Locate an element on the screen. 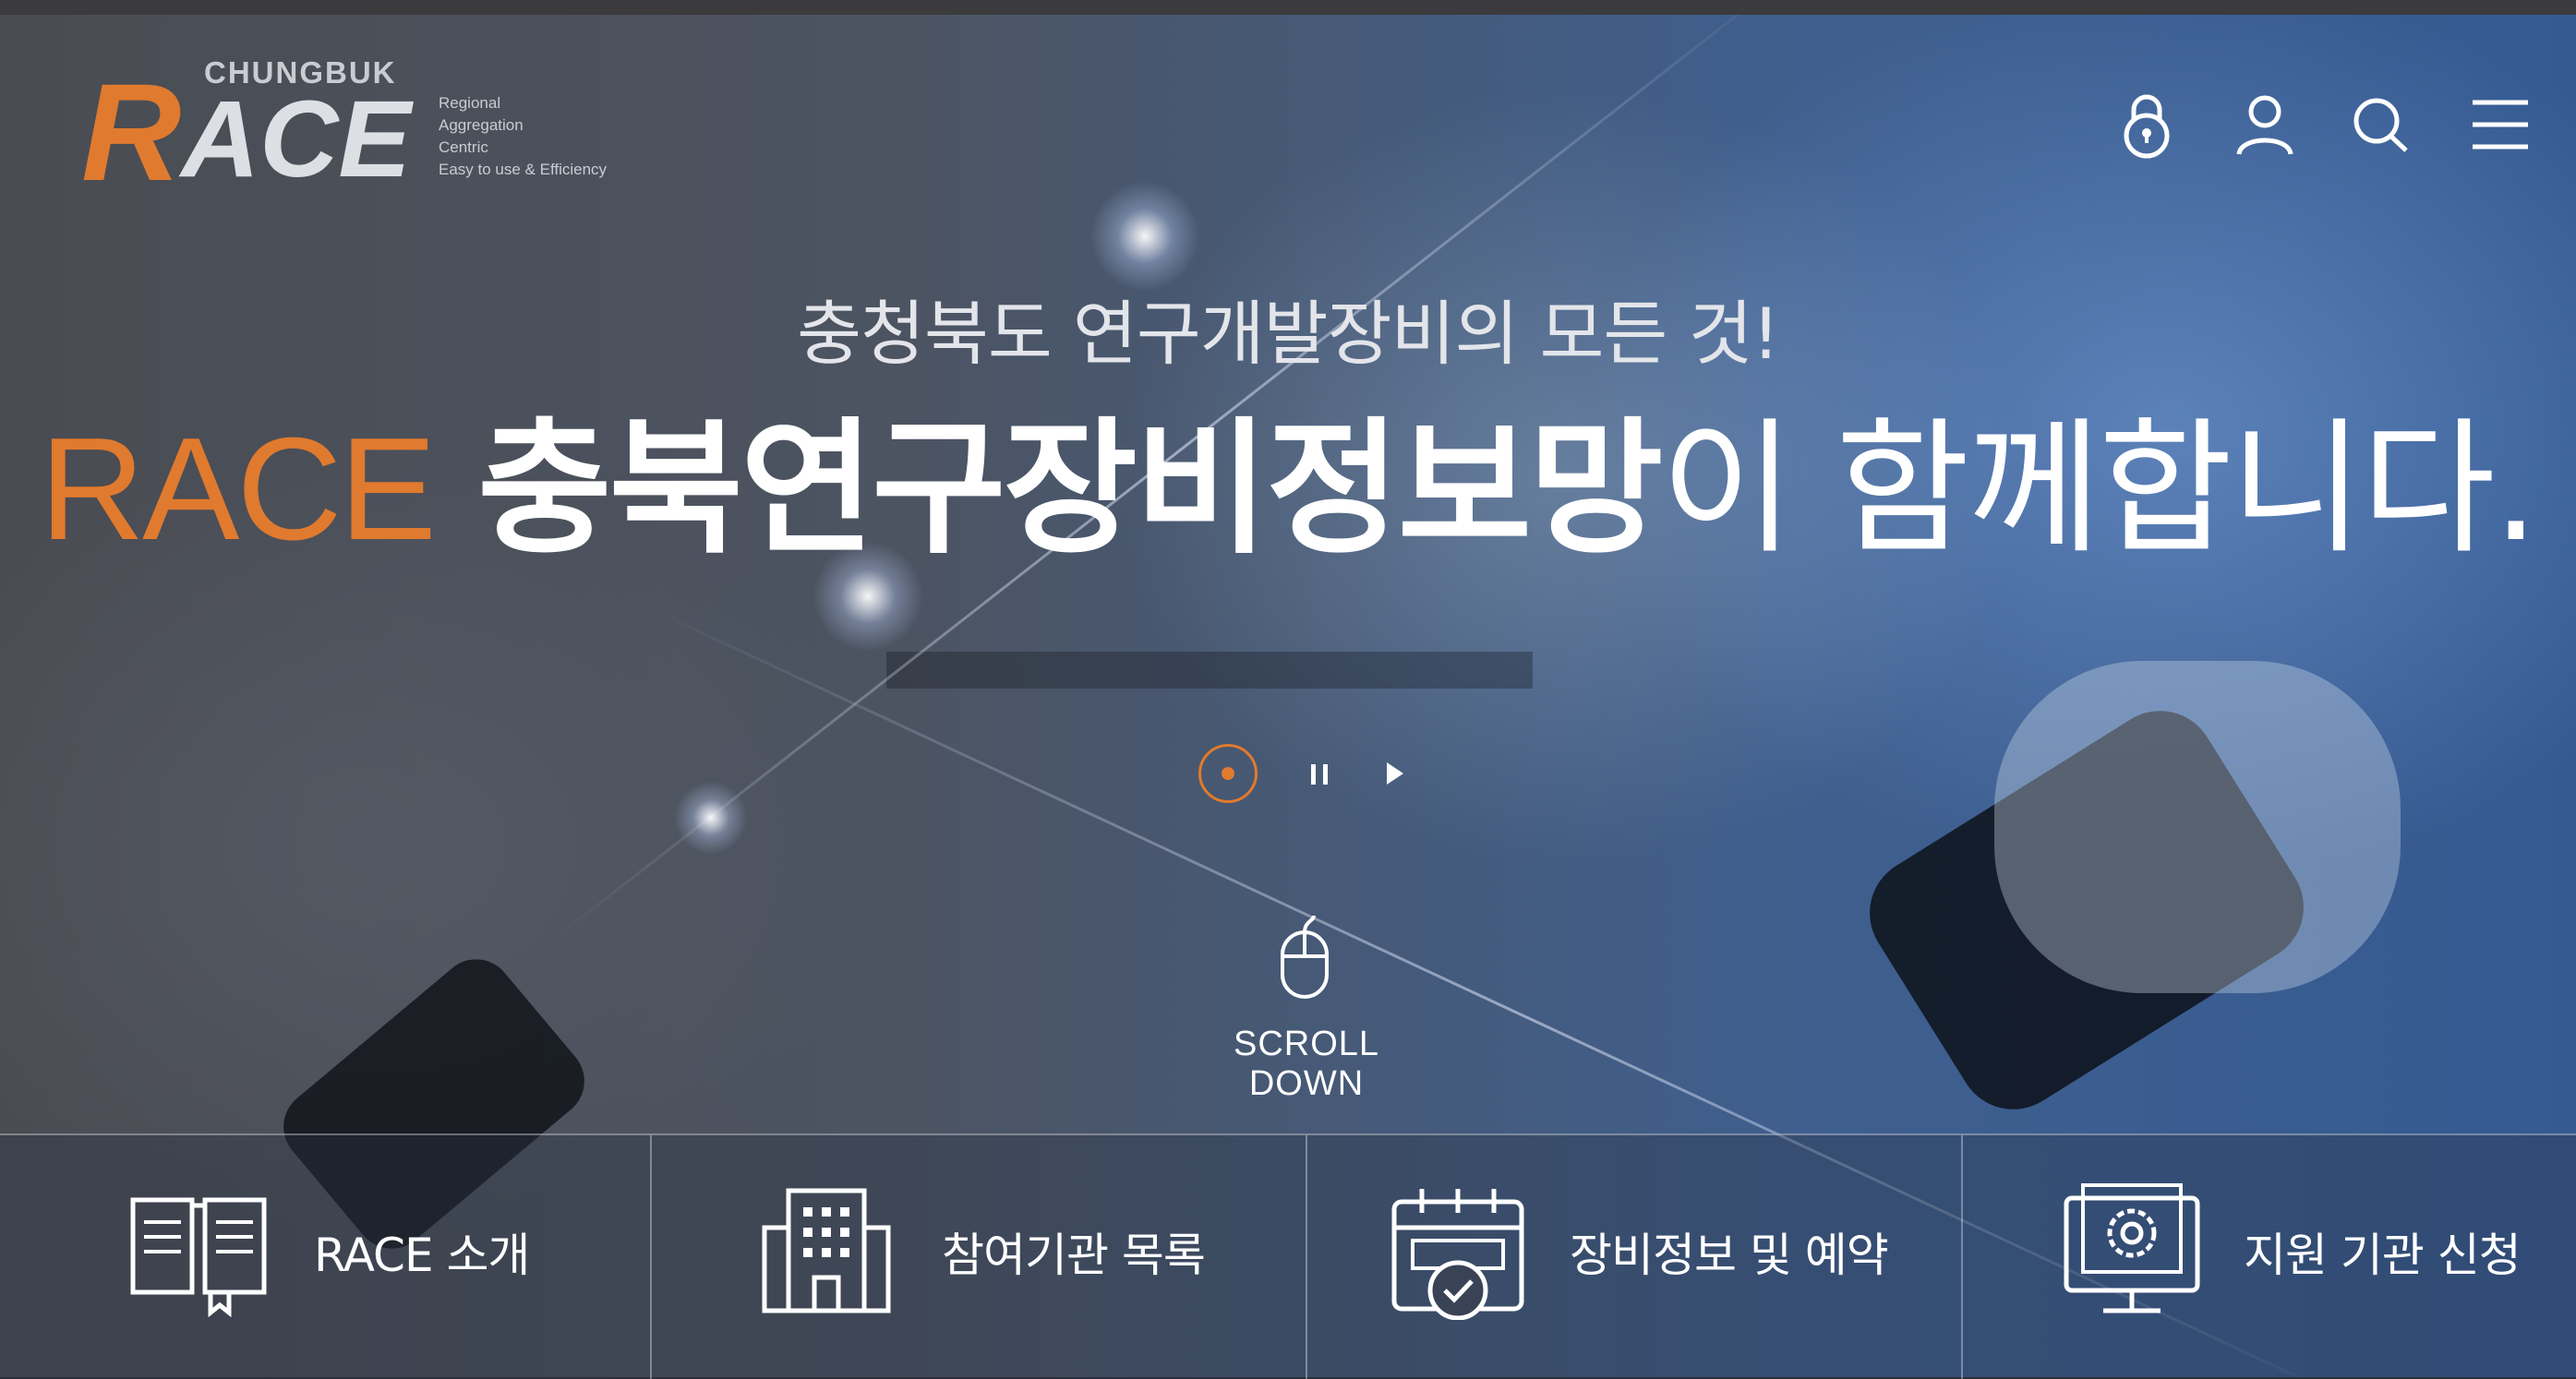 This screenshot has height=1379, width=2576. pause-button is located at coordinates (1320, 774).